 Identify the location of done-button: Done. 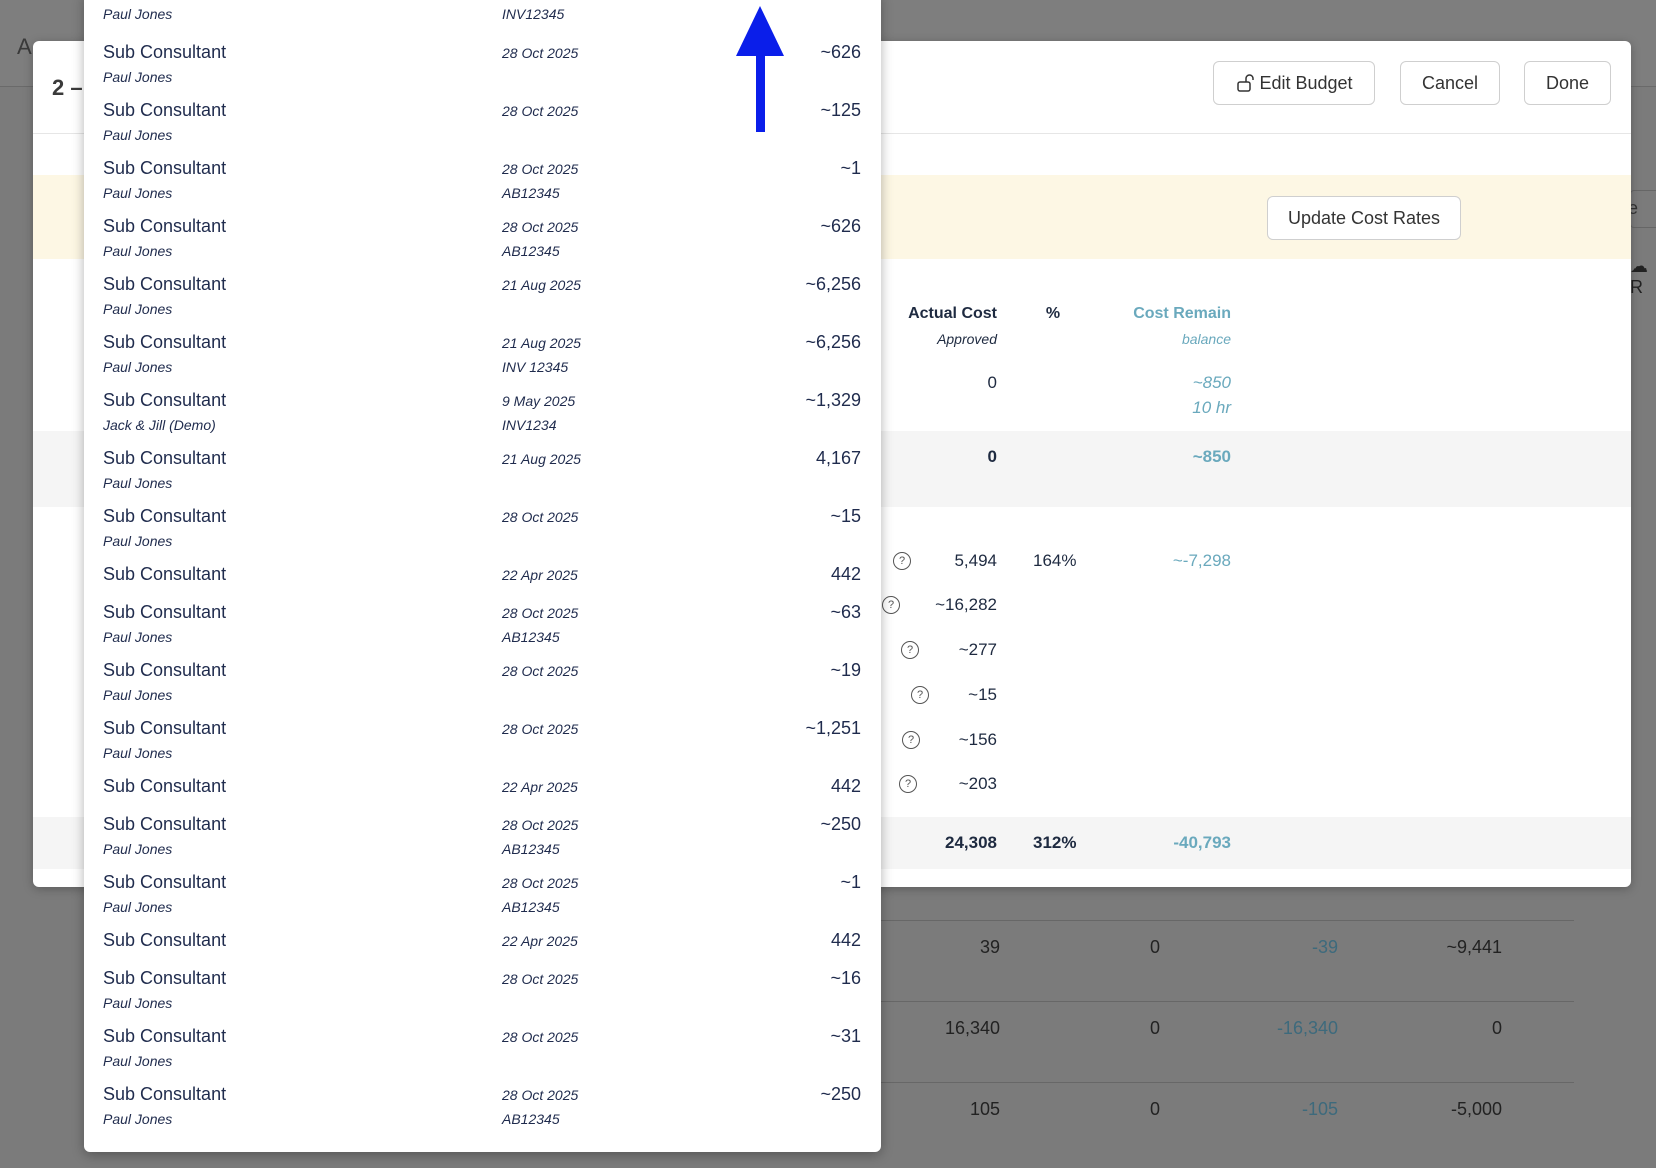
(1567, 83).